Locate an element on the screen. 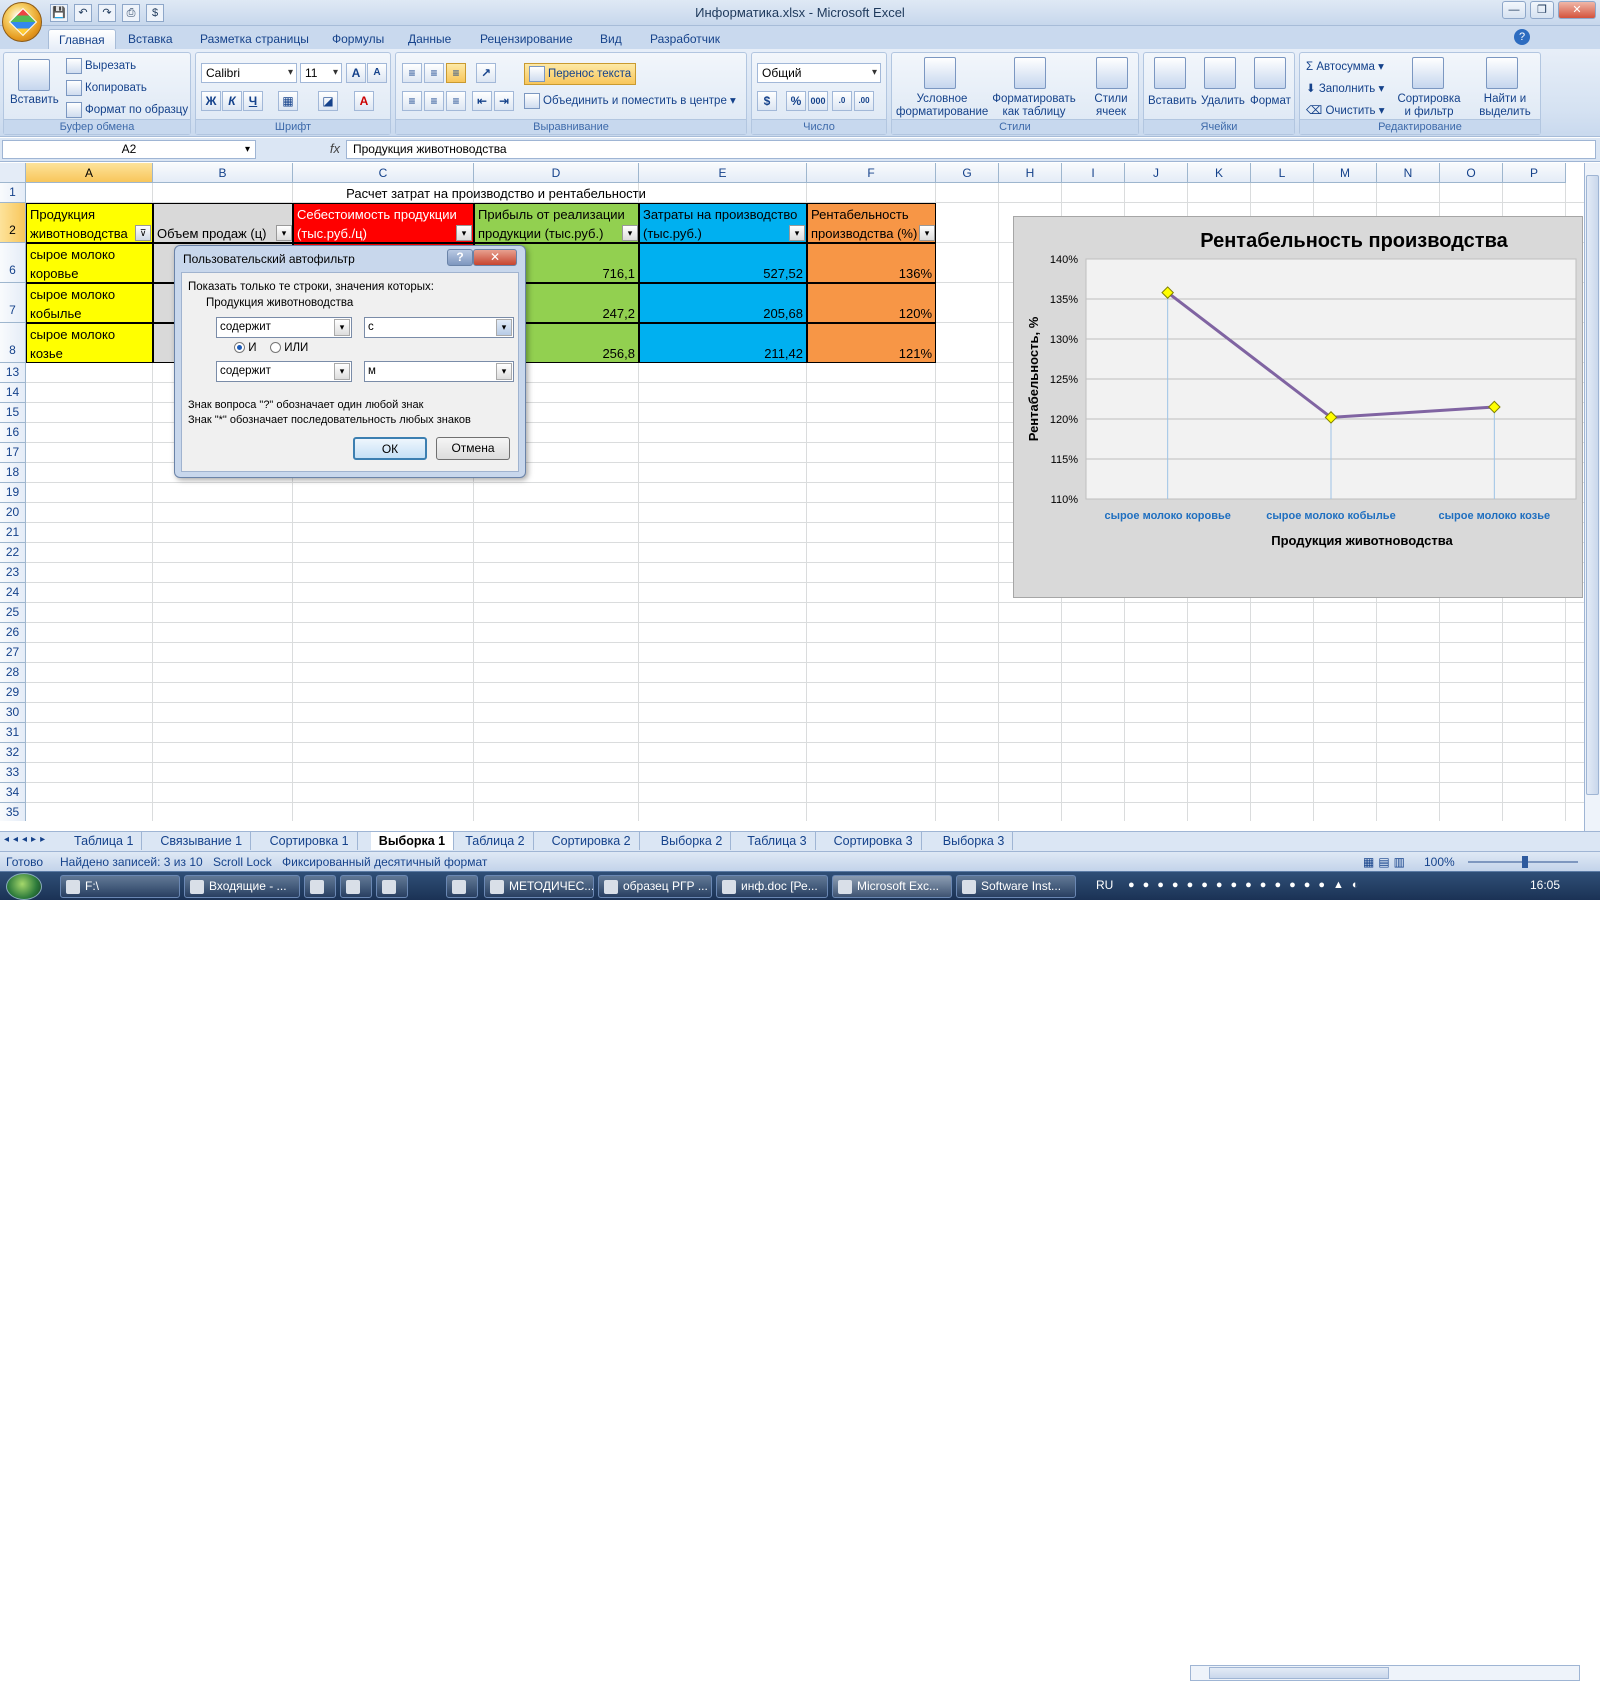 This screenshot has height=1681, width=1600. select-all-corner is located at coordinates (13, 173).